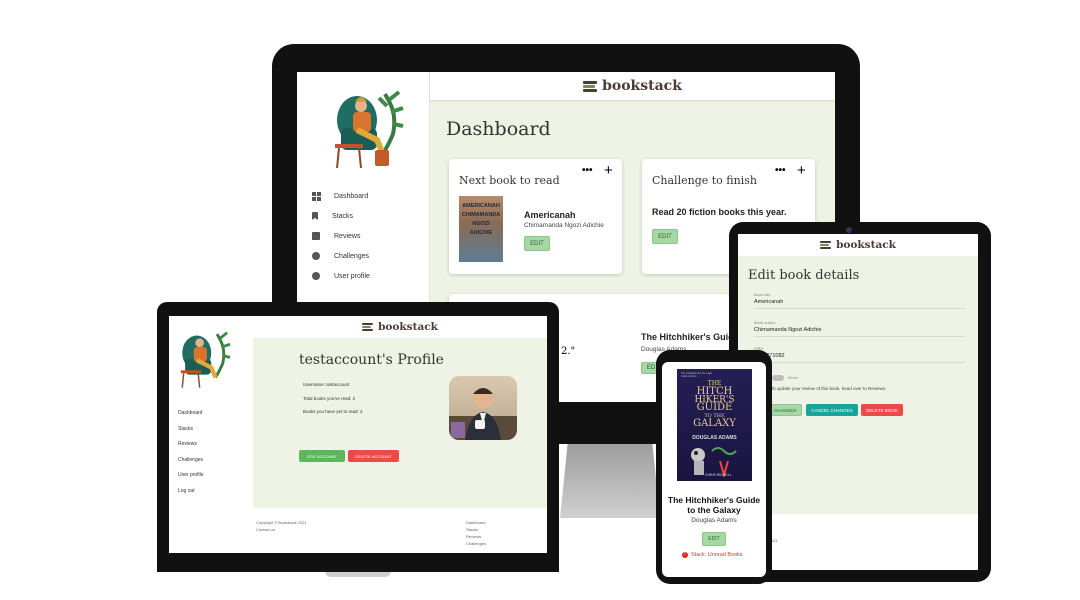 This screenshot has height=600, width=1080. Describe the element at coordinates (476, 522) in the screenshot. I see `footer-link-dashboard: Dashboard` at that location.